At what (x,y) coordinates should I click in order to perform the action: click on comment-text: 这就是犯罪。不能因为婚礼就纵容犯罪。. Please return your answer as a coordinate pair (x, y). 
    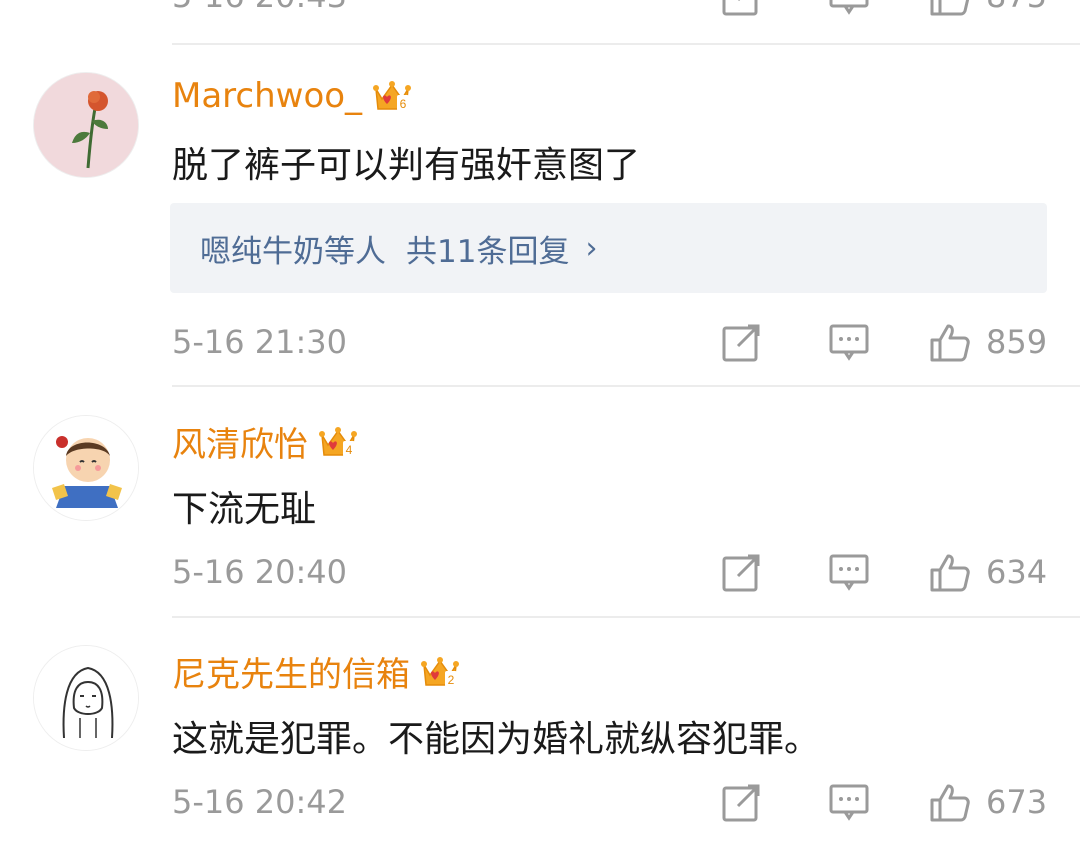
    Looking at the image, I should click on (496, 739).